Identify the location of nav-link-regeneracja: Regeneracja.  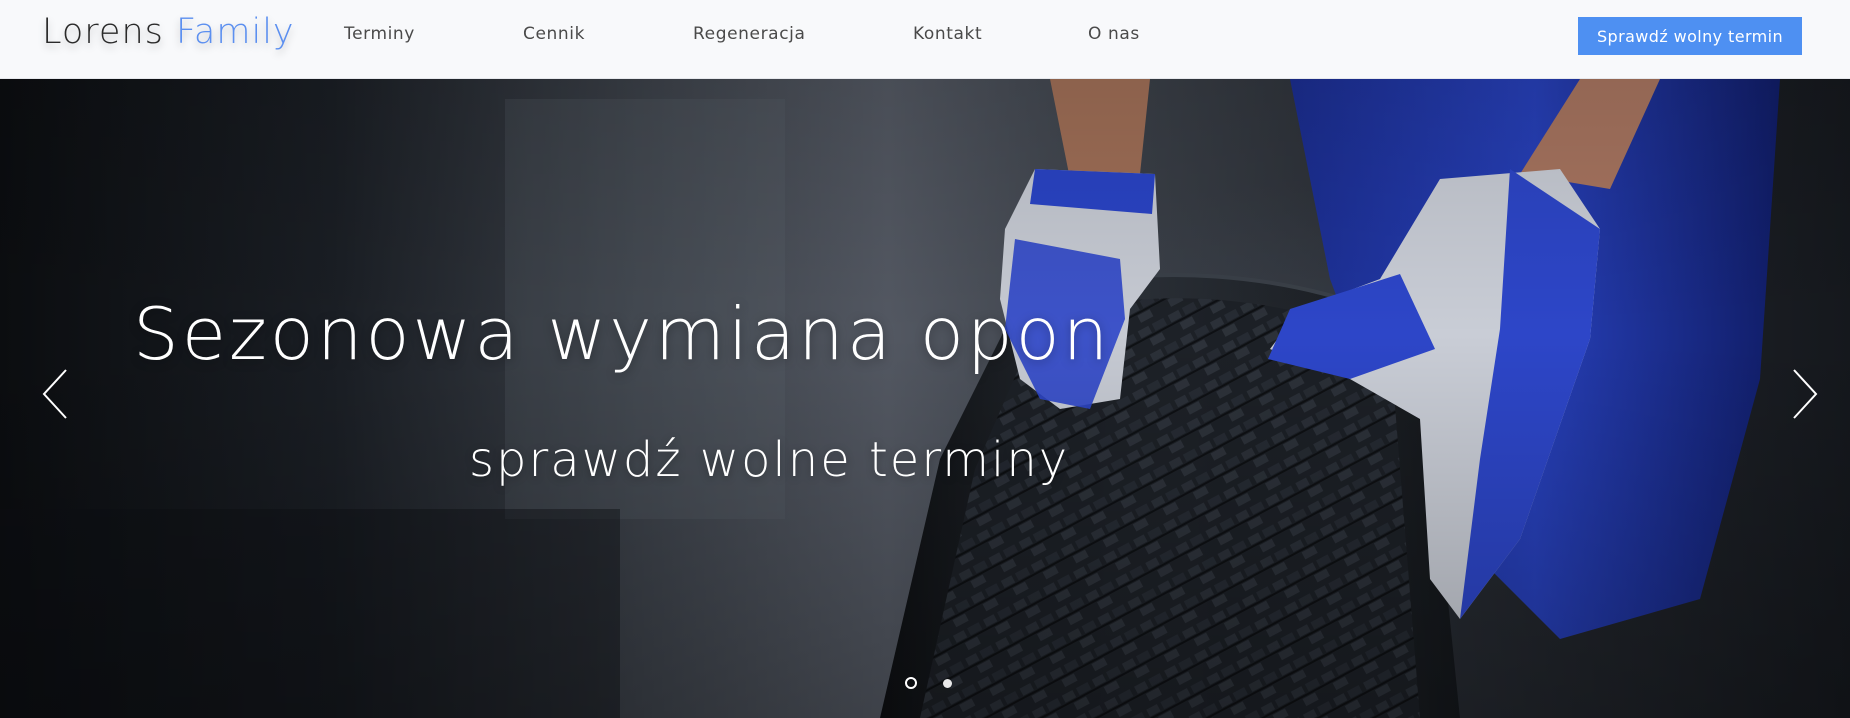
(749, 34).